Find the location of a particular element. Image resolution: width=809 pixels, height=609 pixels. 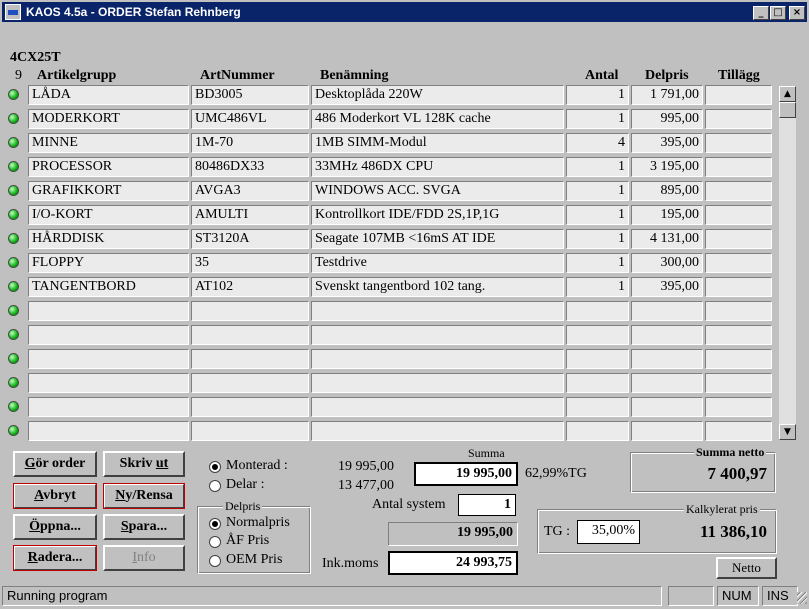

benamning-cell: 486 Moderkort VL 128K cache is located at coordinates (437, 119).